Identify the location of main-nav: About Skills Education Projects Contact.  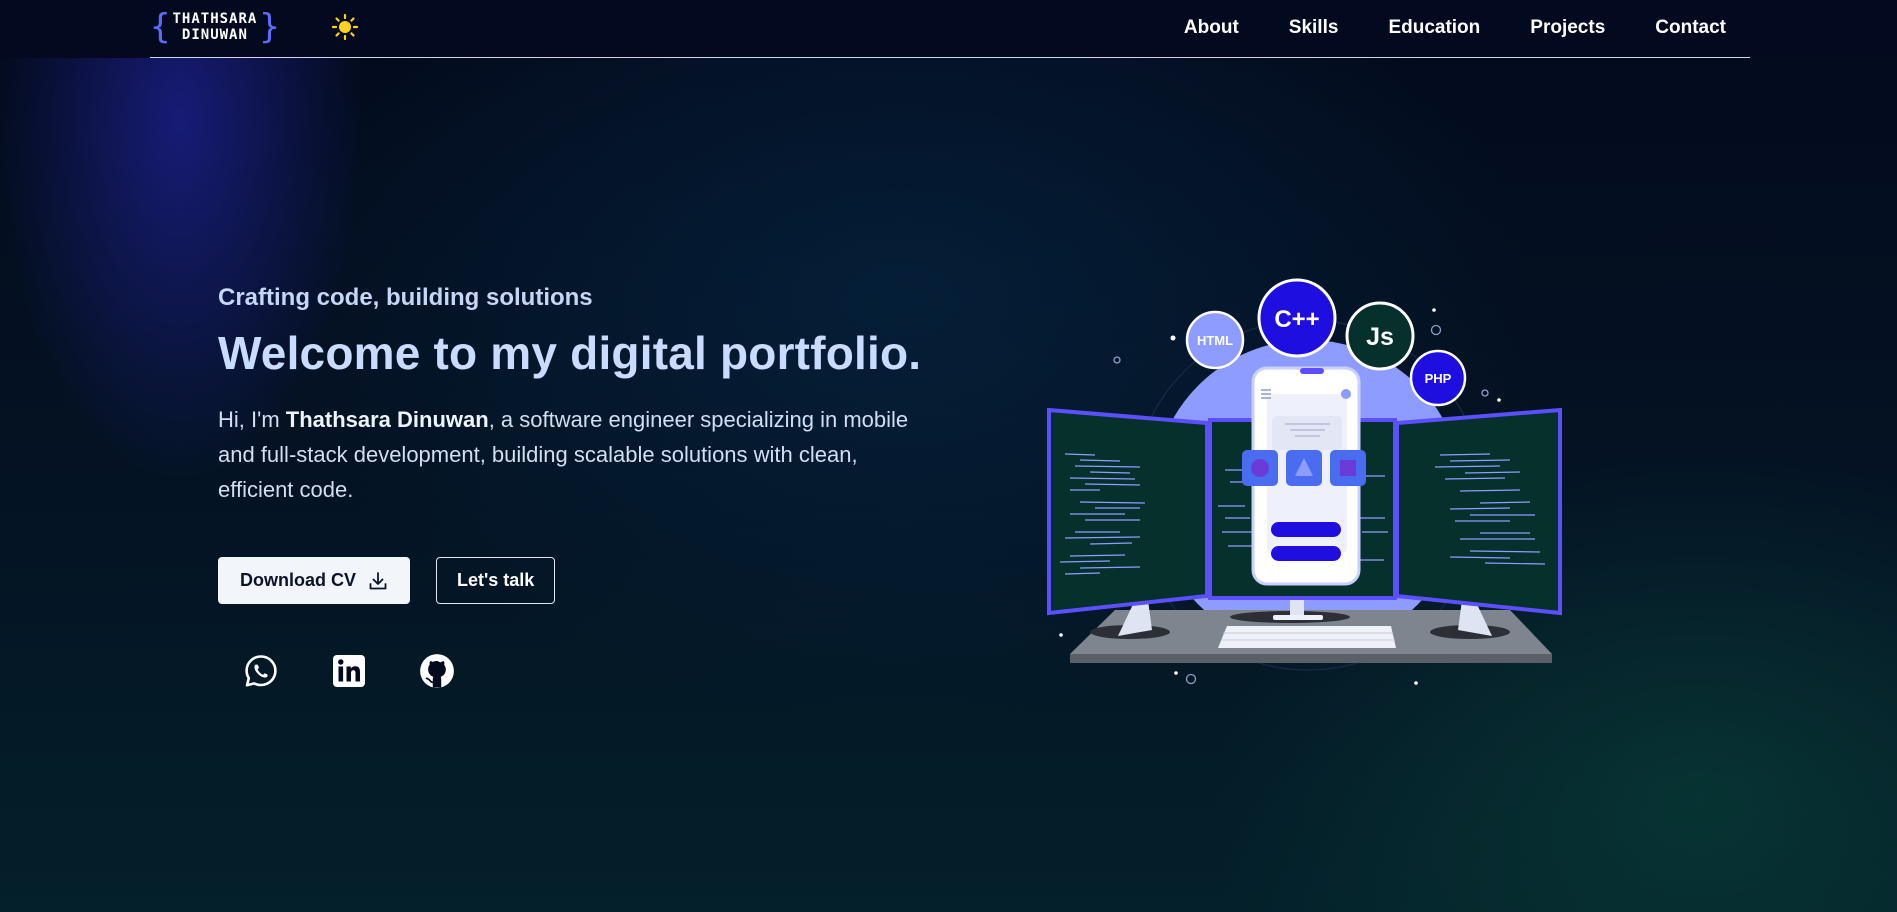
(1455, 27).